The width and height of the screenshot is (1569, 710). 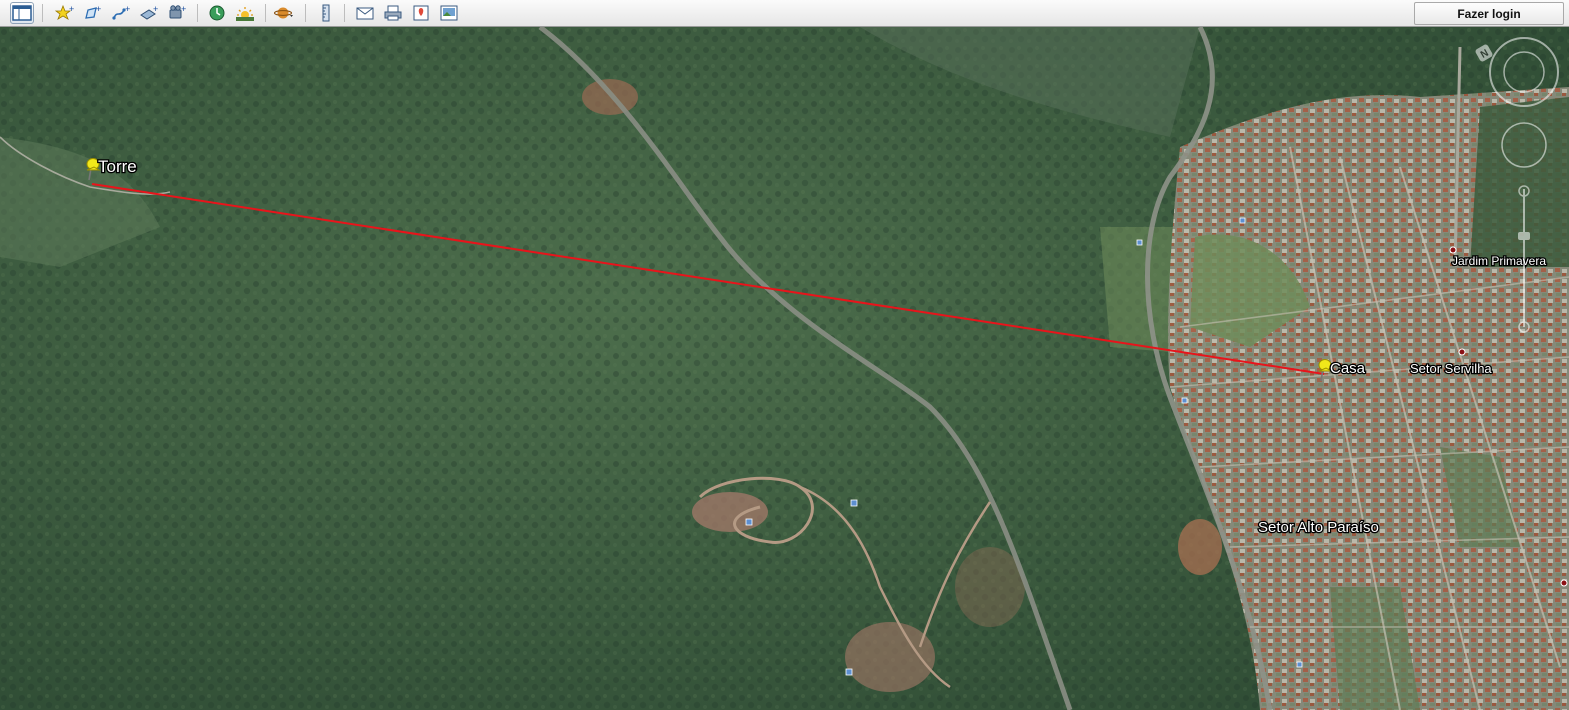 What do you see at coordinates (1519, 182) in the screenshot?
I see `town-green-patch` at bounding box center [1519, 182].